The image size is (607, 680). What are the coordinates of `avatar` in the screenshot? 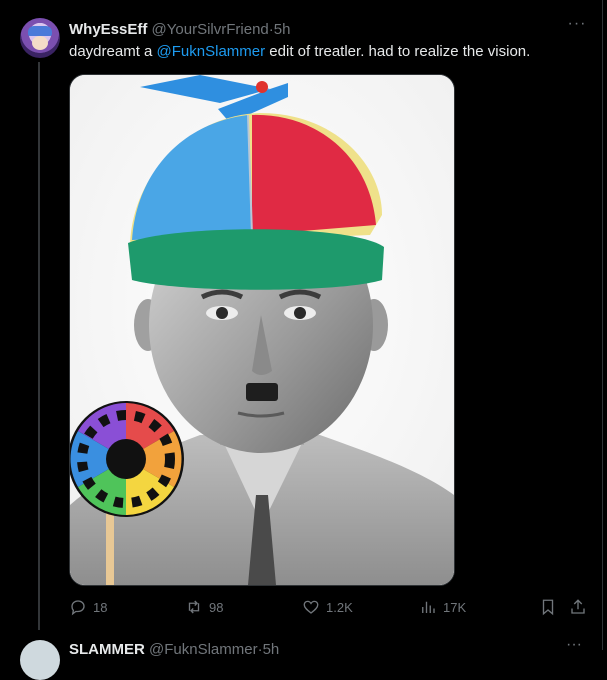 It's located at (40, 38).